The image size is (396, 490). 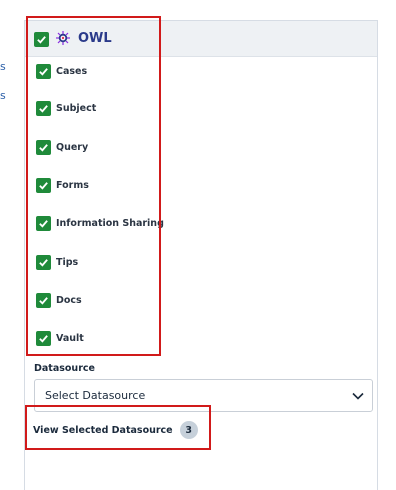 I want to click on option-vault: Vault, so click(x=60, y=338).